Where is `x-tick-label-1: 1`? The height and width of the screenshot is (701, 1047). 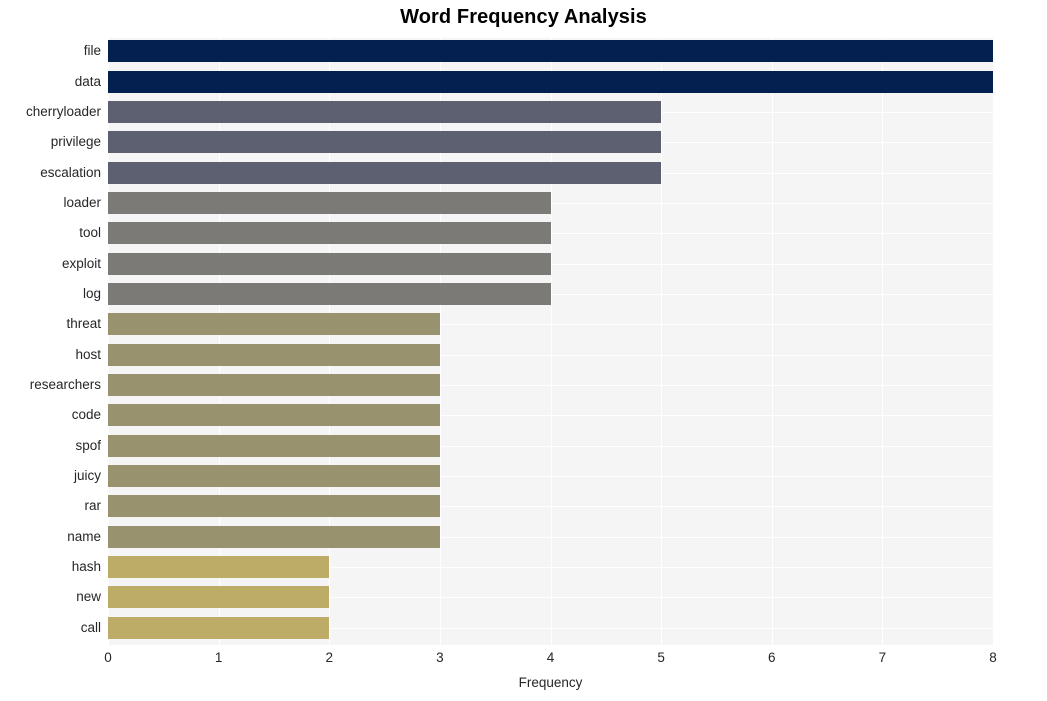 x-tick-label-1: 1 is located at coordinates (218, 657).